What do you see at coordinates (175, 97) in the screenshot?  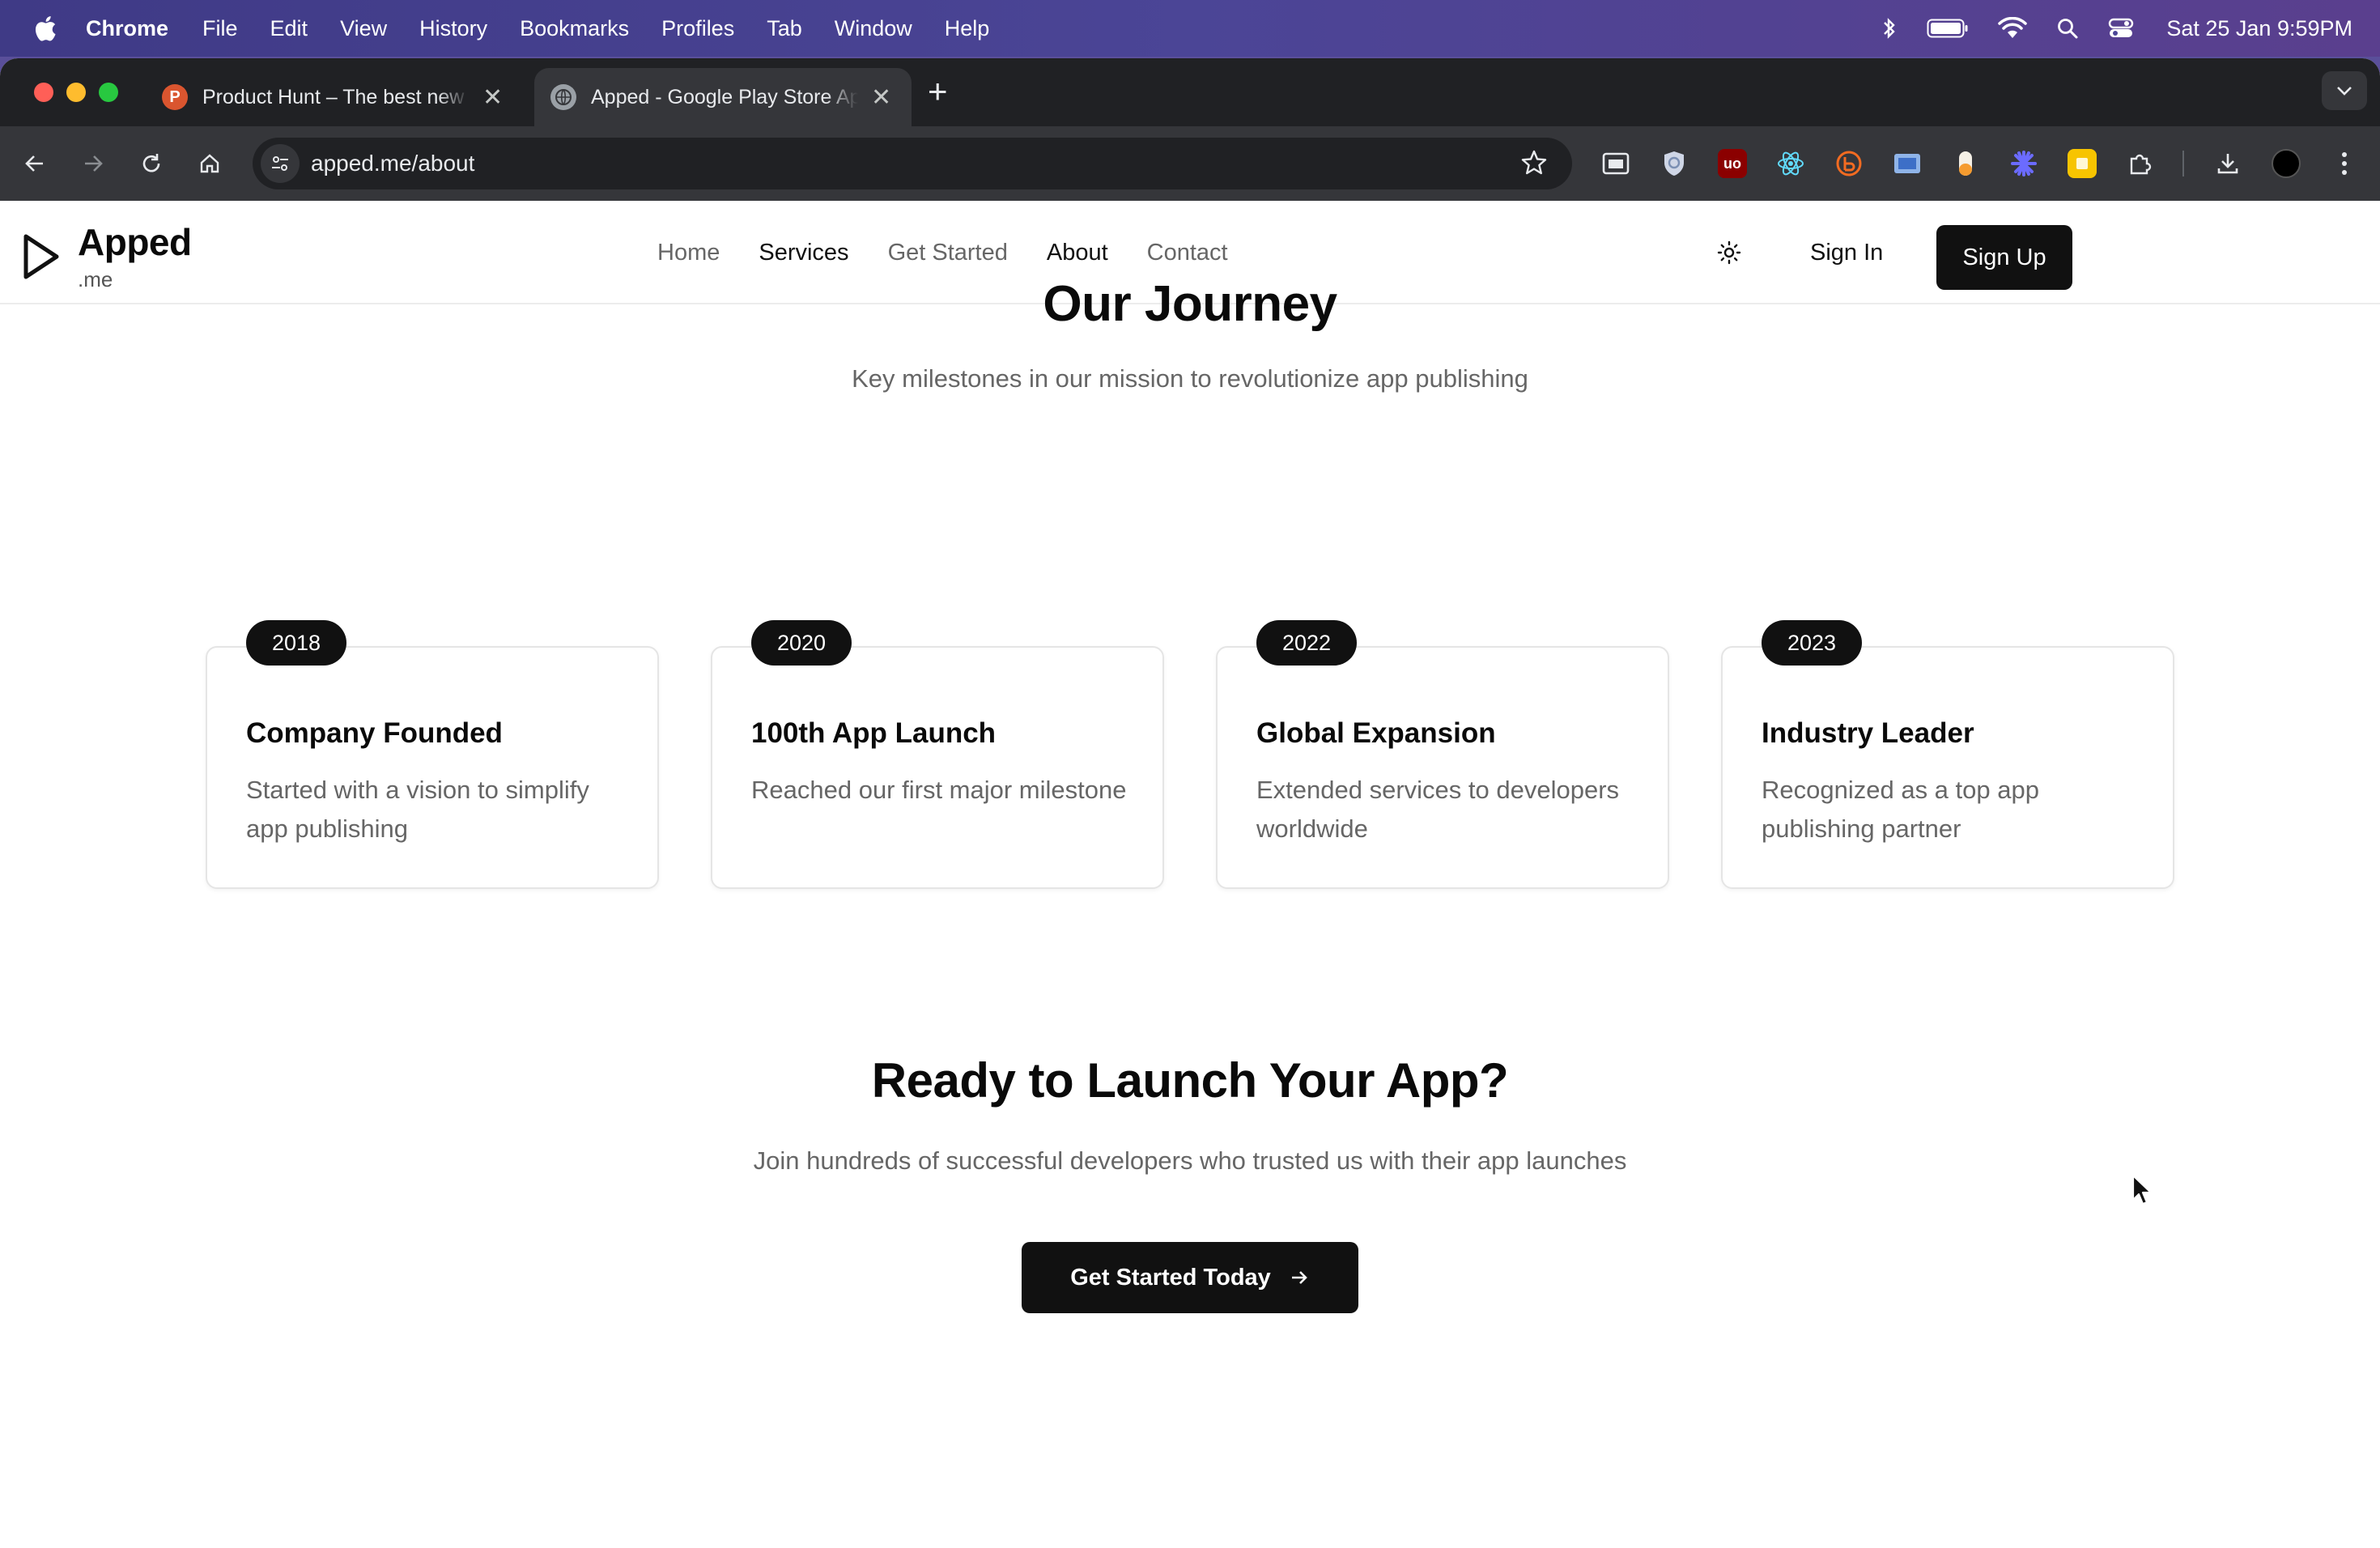 I see `product-hunt-favicon-icon: P` at bounding box center [175, 97].